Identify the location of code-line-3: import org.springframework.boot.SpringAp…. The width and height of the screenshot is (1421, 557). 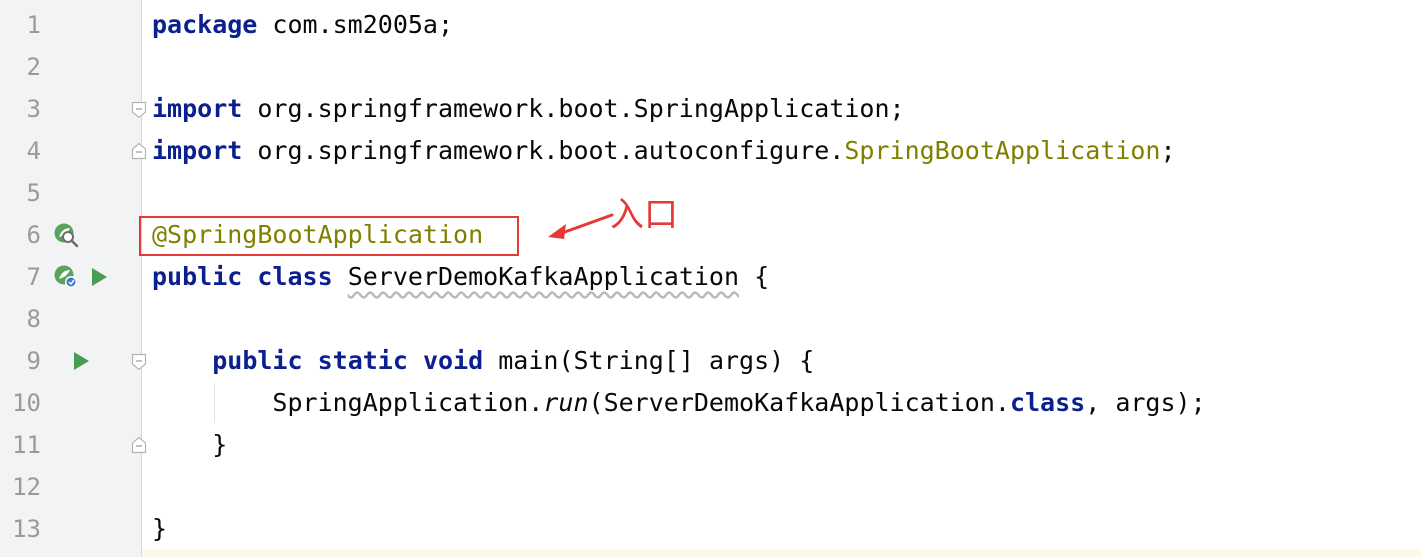
(528, 109).